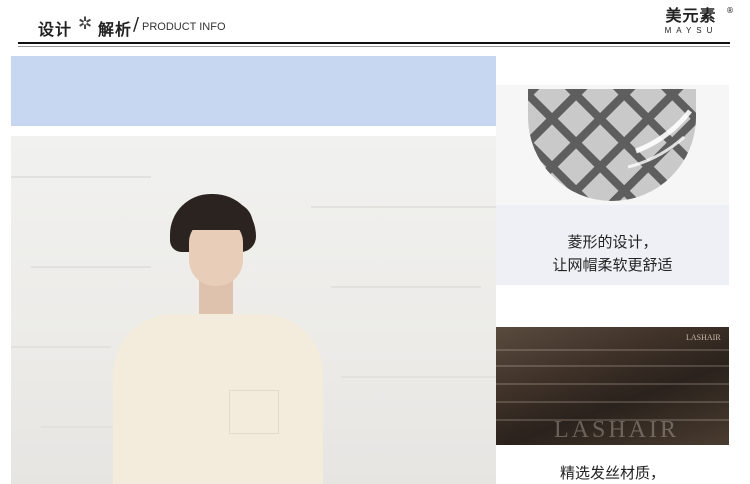 The image size is (750, 484). What do you see at coordinates (703, 337) in the screenshot?
I see `hair-brand-label: LASHAIR` at bounding box center [703, 337].